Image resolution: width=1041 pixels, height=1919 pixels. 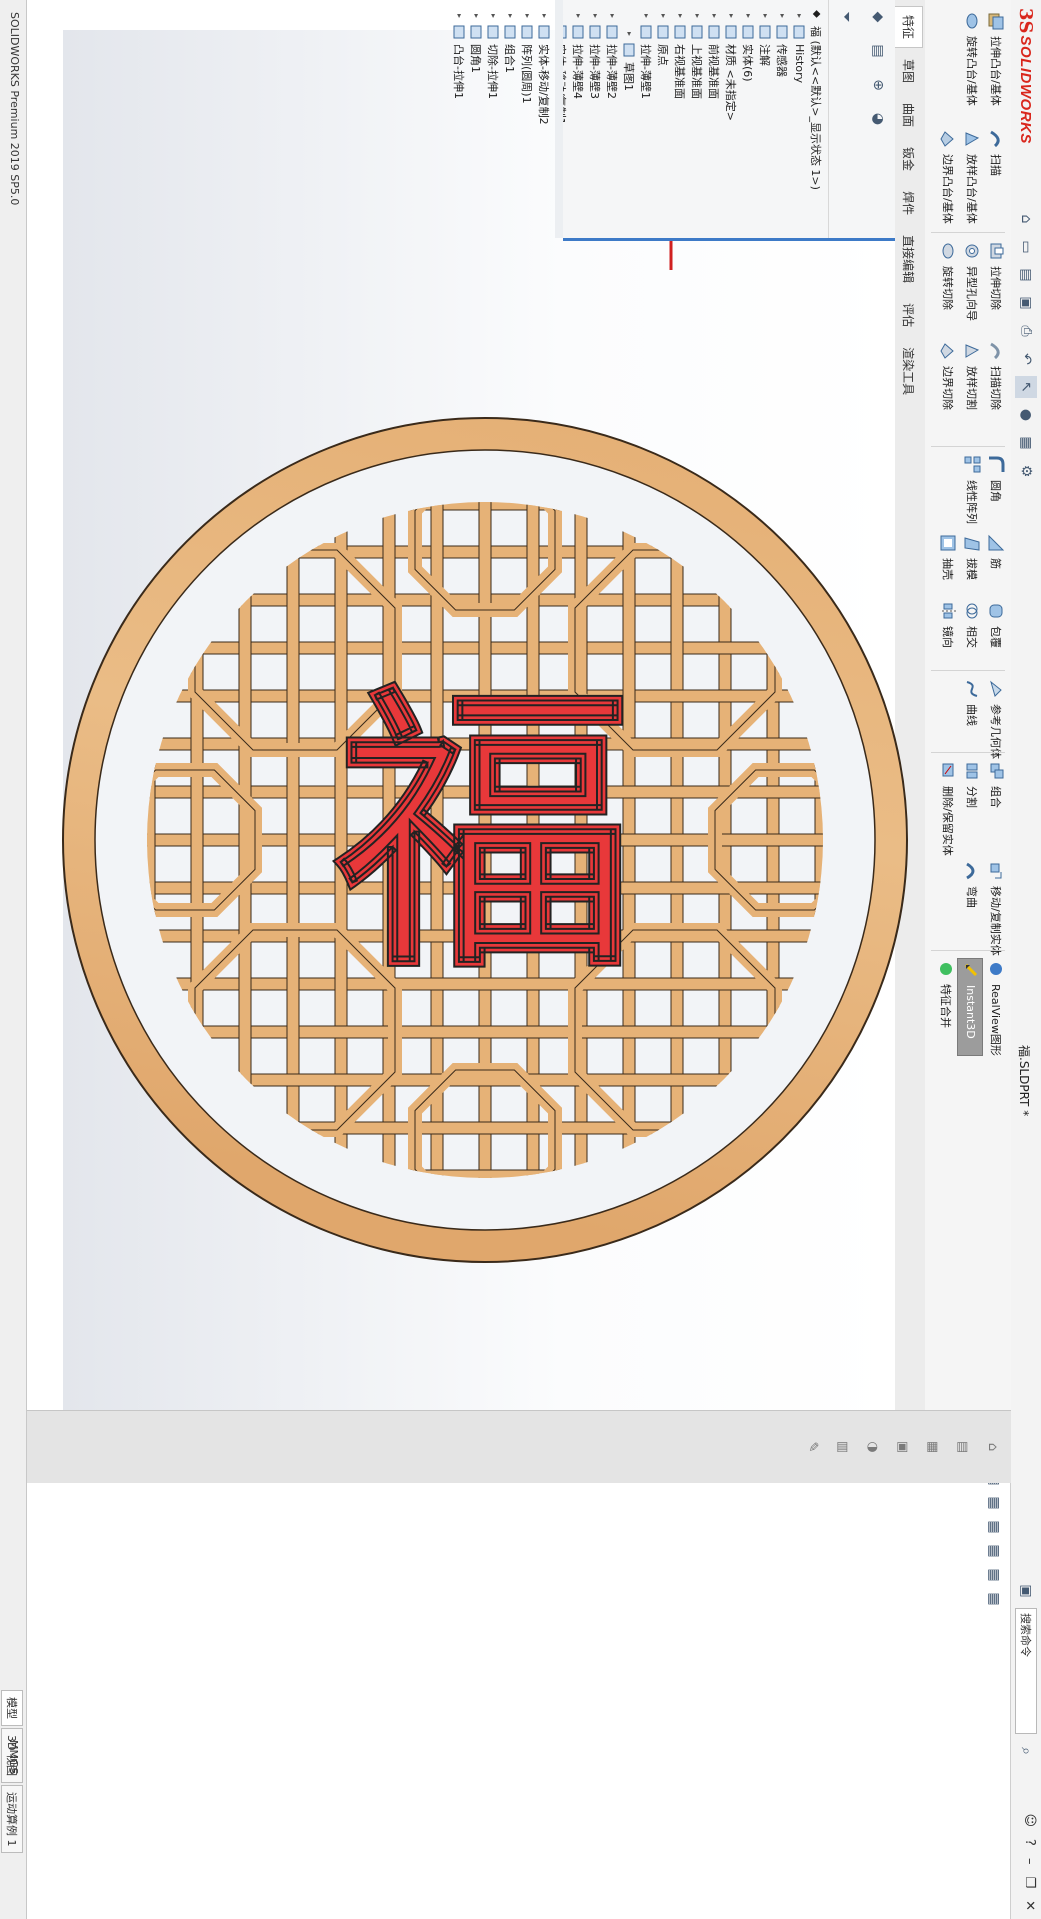 What do you see at coordinates (995, 489) in the screenshot?
I see `ribbon-button: 圆角` at bounding box center [995, 489].